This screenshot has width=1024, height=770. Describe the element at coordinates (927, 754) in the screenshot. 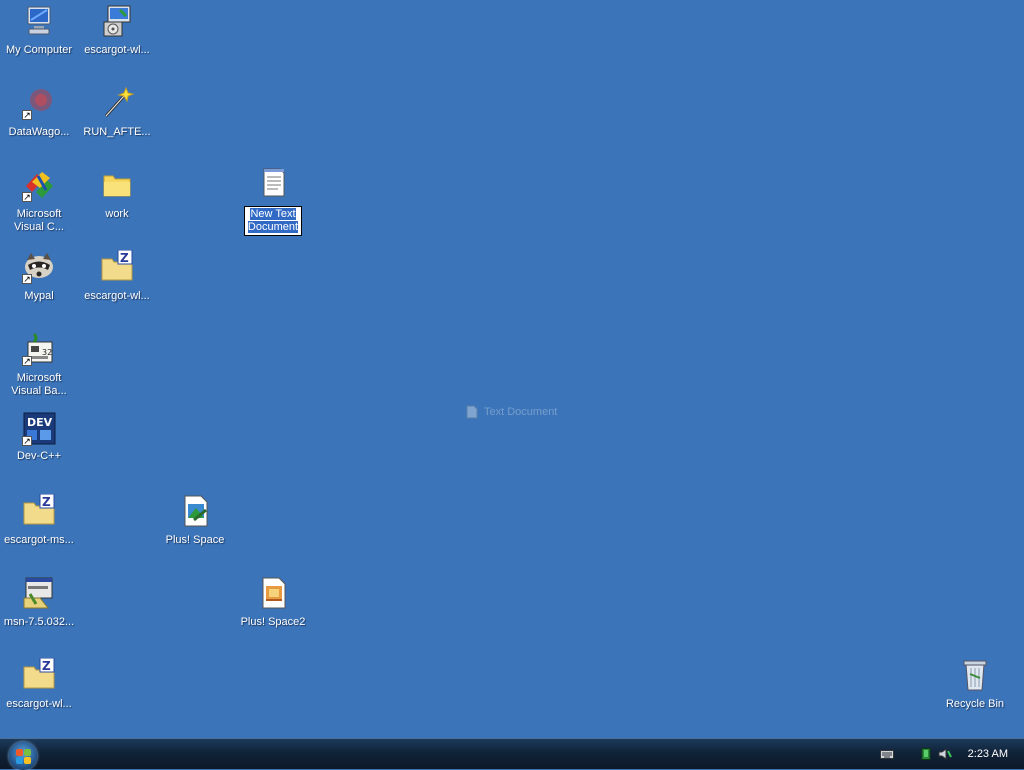

I see `network-icon` at that location.